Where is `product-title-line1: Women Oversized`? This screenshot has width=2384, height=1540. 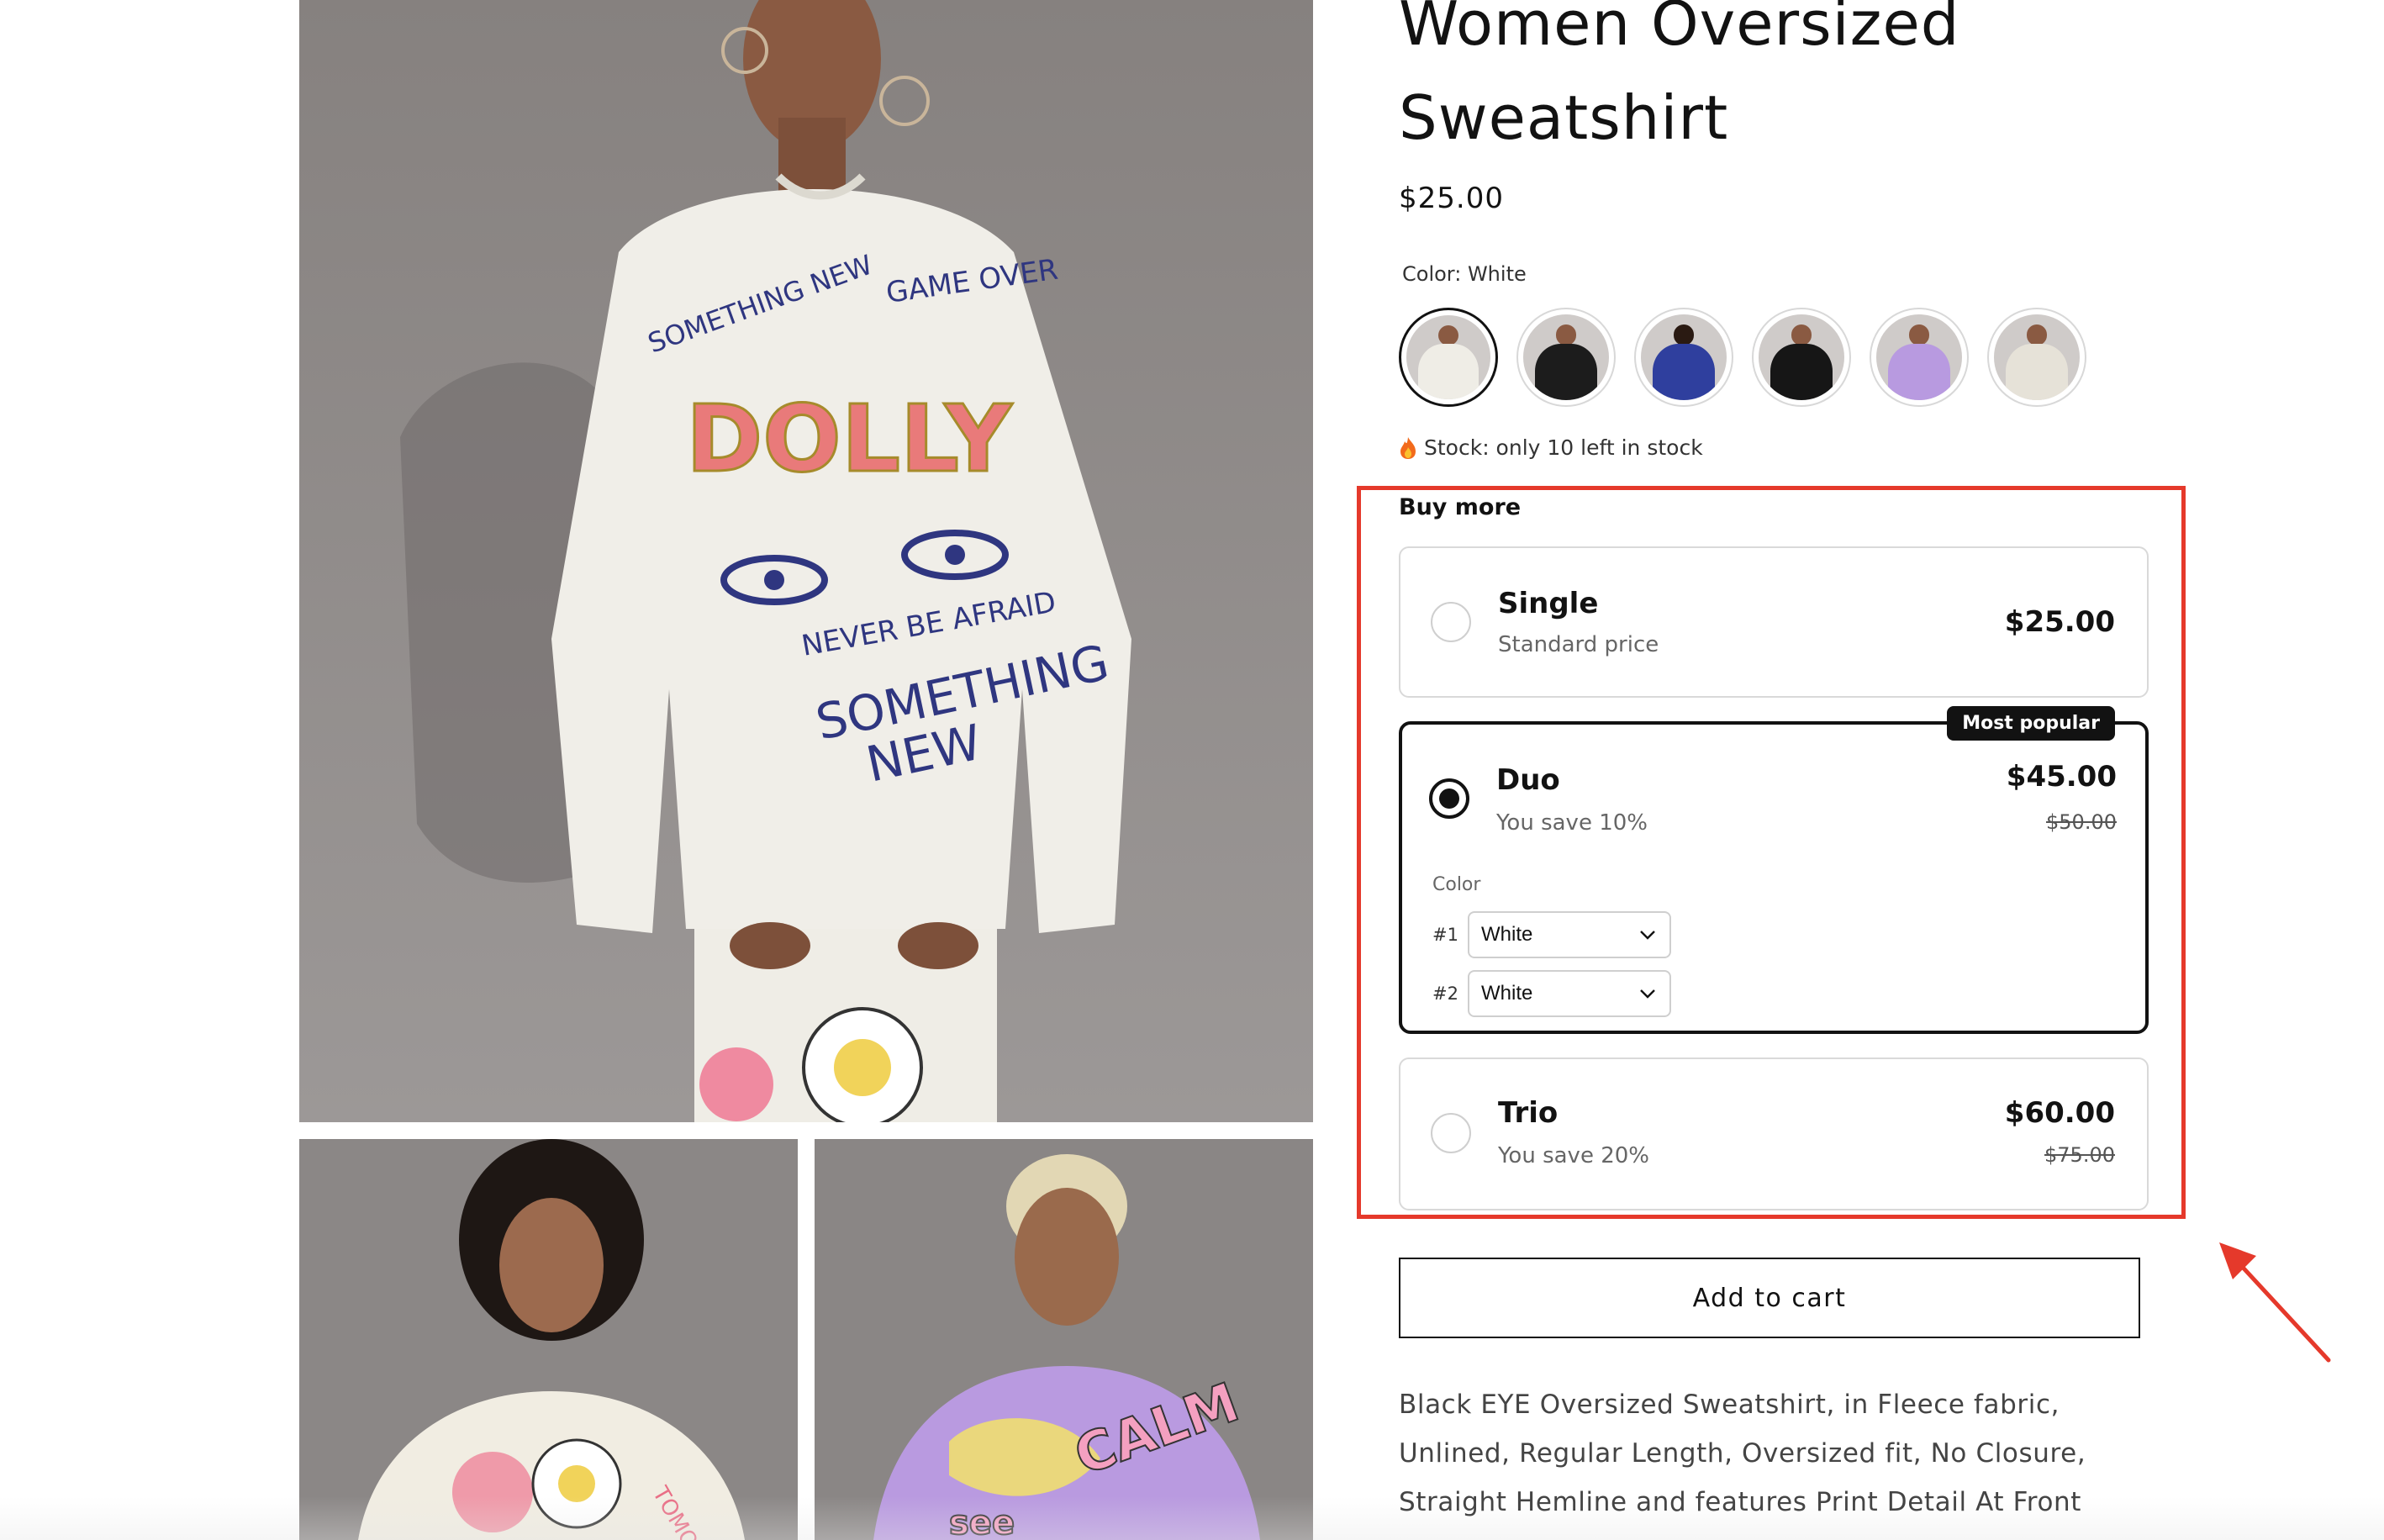
product-title-line1: Women Oversized is located at coordinates (1679, 29).